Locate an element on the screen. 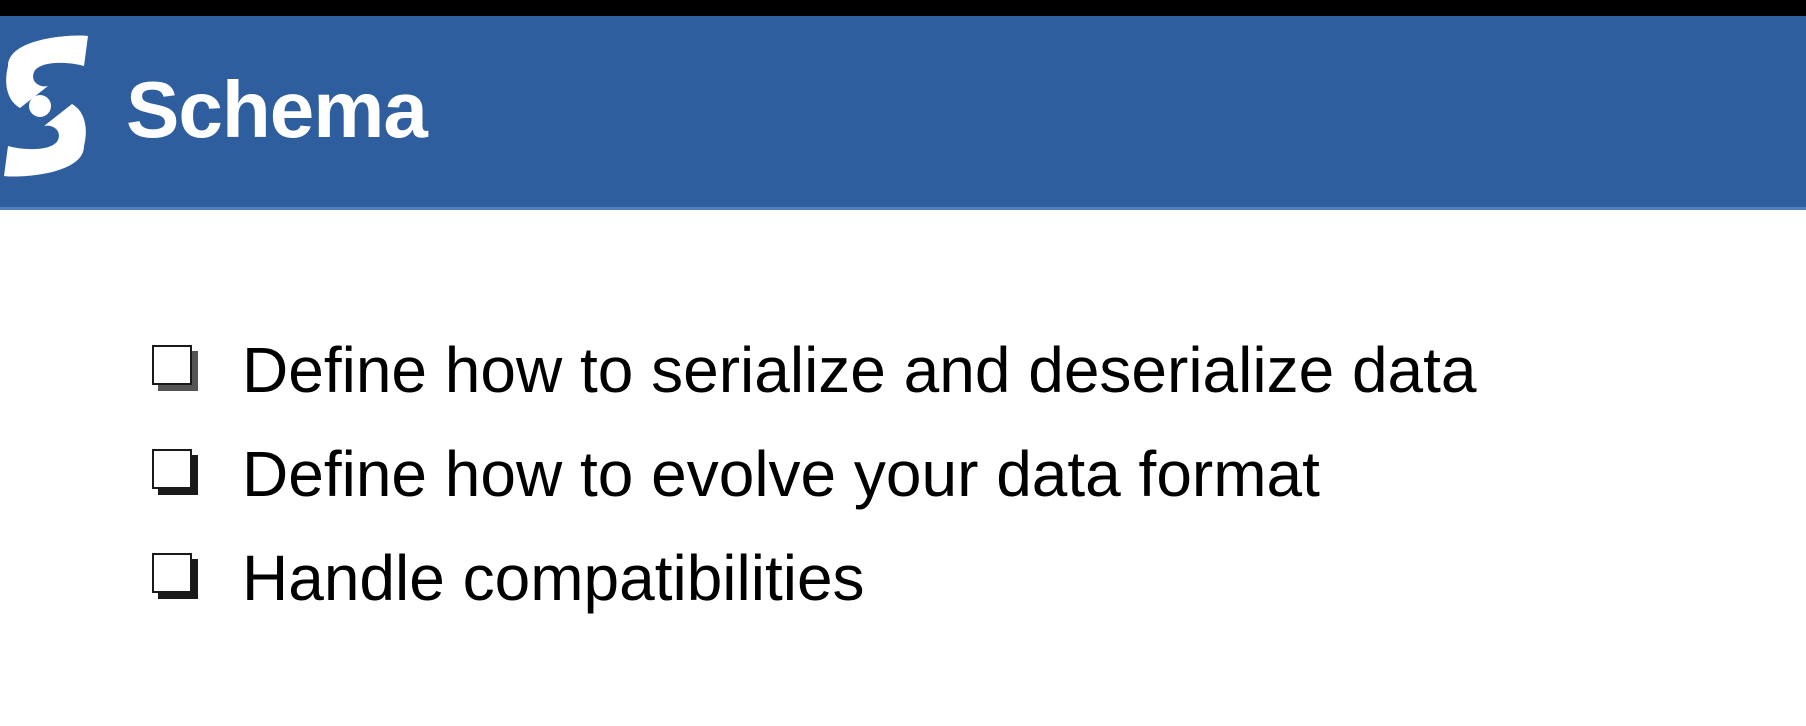 This screenshot has height=726, width=1806. bullet-text: Handle compatibilities is located at coordinates (553, 578).